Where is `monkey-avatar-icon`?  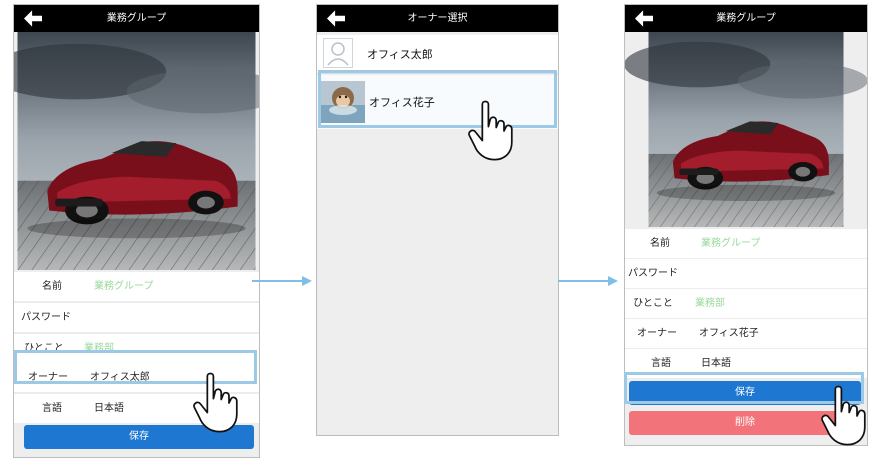
monkey-avatar-icon is located at coordinates (343, 102).